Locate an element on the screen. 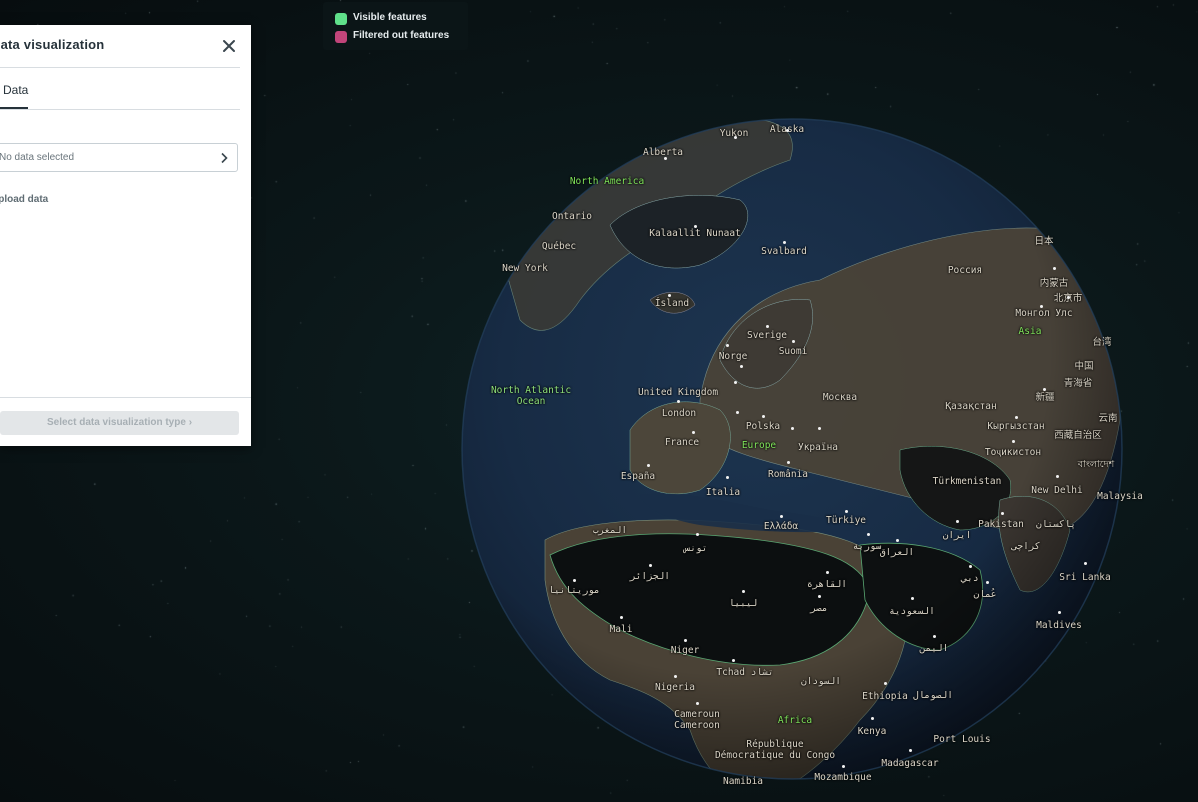 This screenshot has height=802, width=1198. close-button is located at coordinates (229, 46).